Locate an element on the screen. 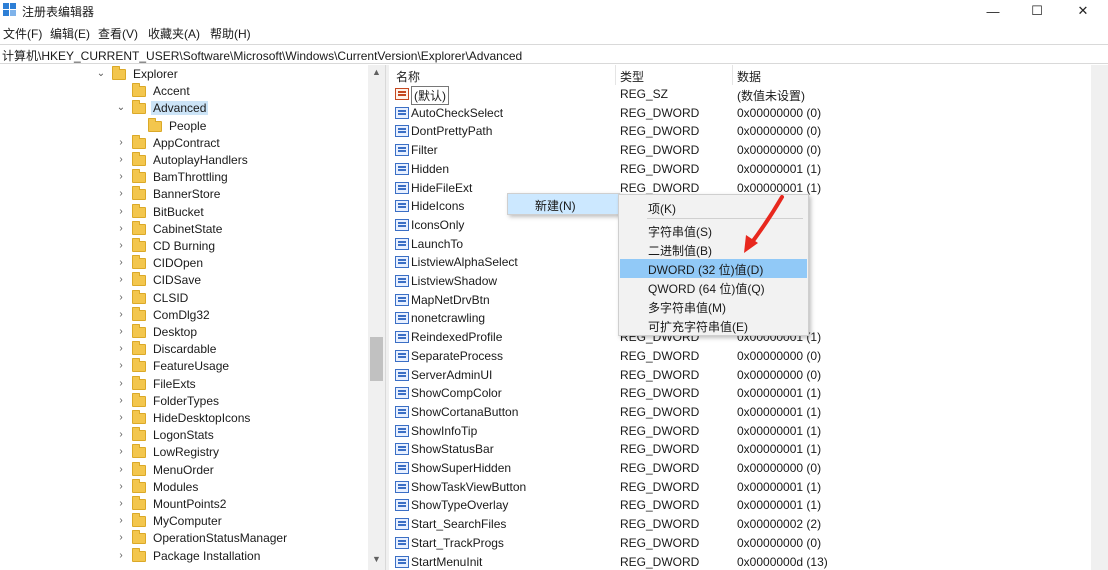 The image size is (1108, 570). menu-file: 文件(F) is located at coordinates (22, 33).